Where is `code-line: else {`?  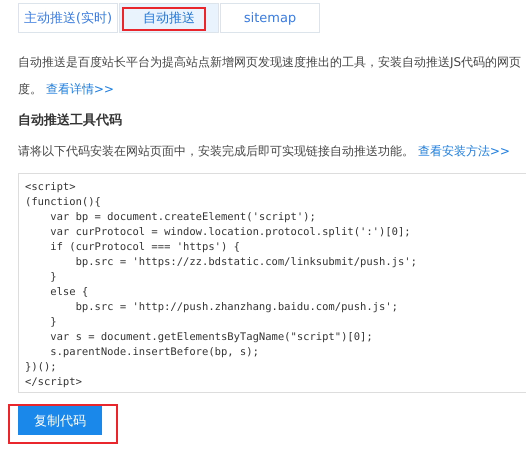
code-line: else { is located at coordinates (69, 292).